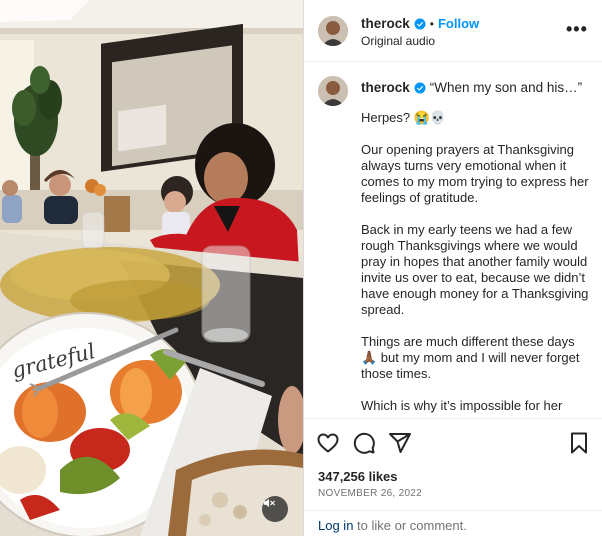 Image resolution: width=602 pixels, height=536 pixels. What do you see at coordinates (275, 509) in the screenshot?
I see `mute-button` at bounding box center [275, 509].